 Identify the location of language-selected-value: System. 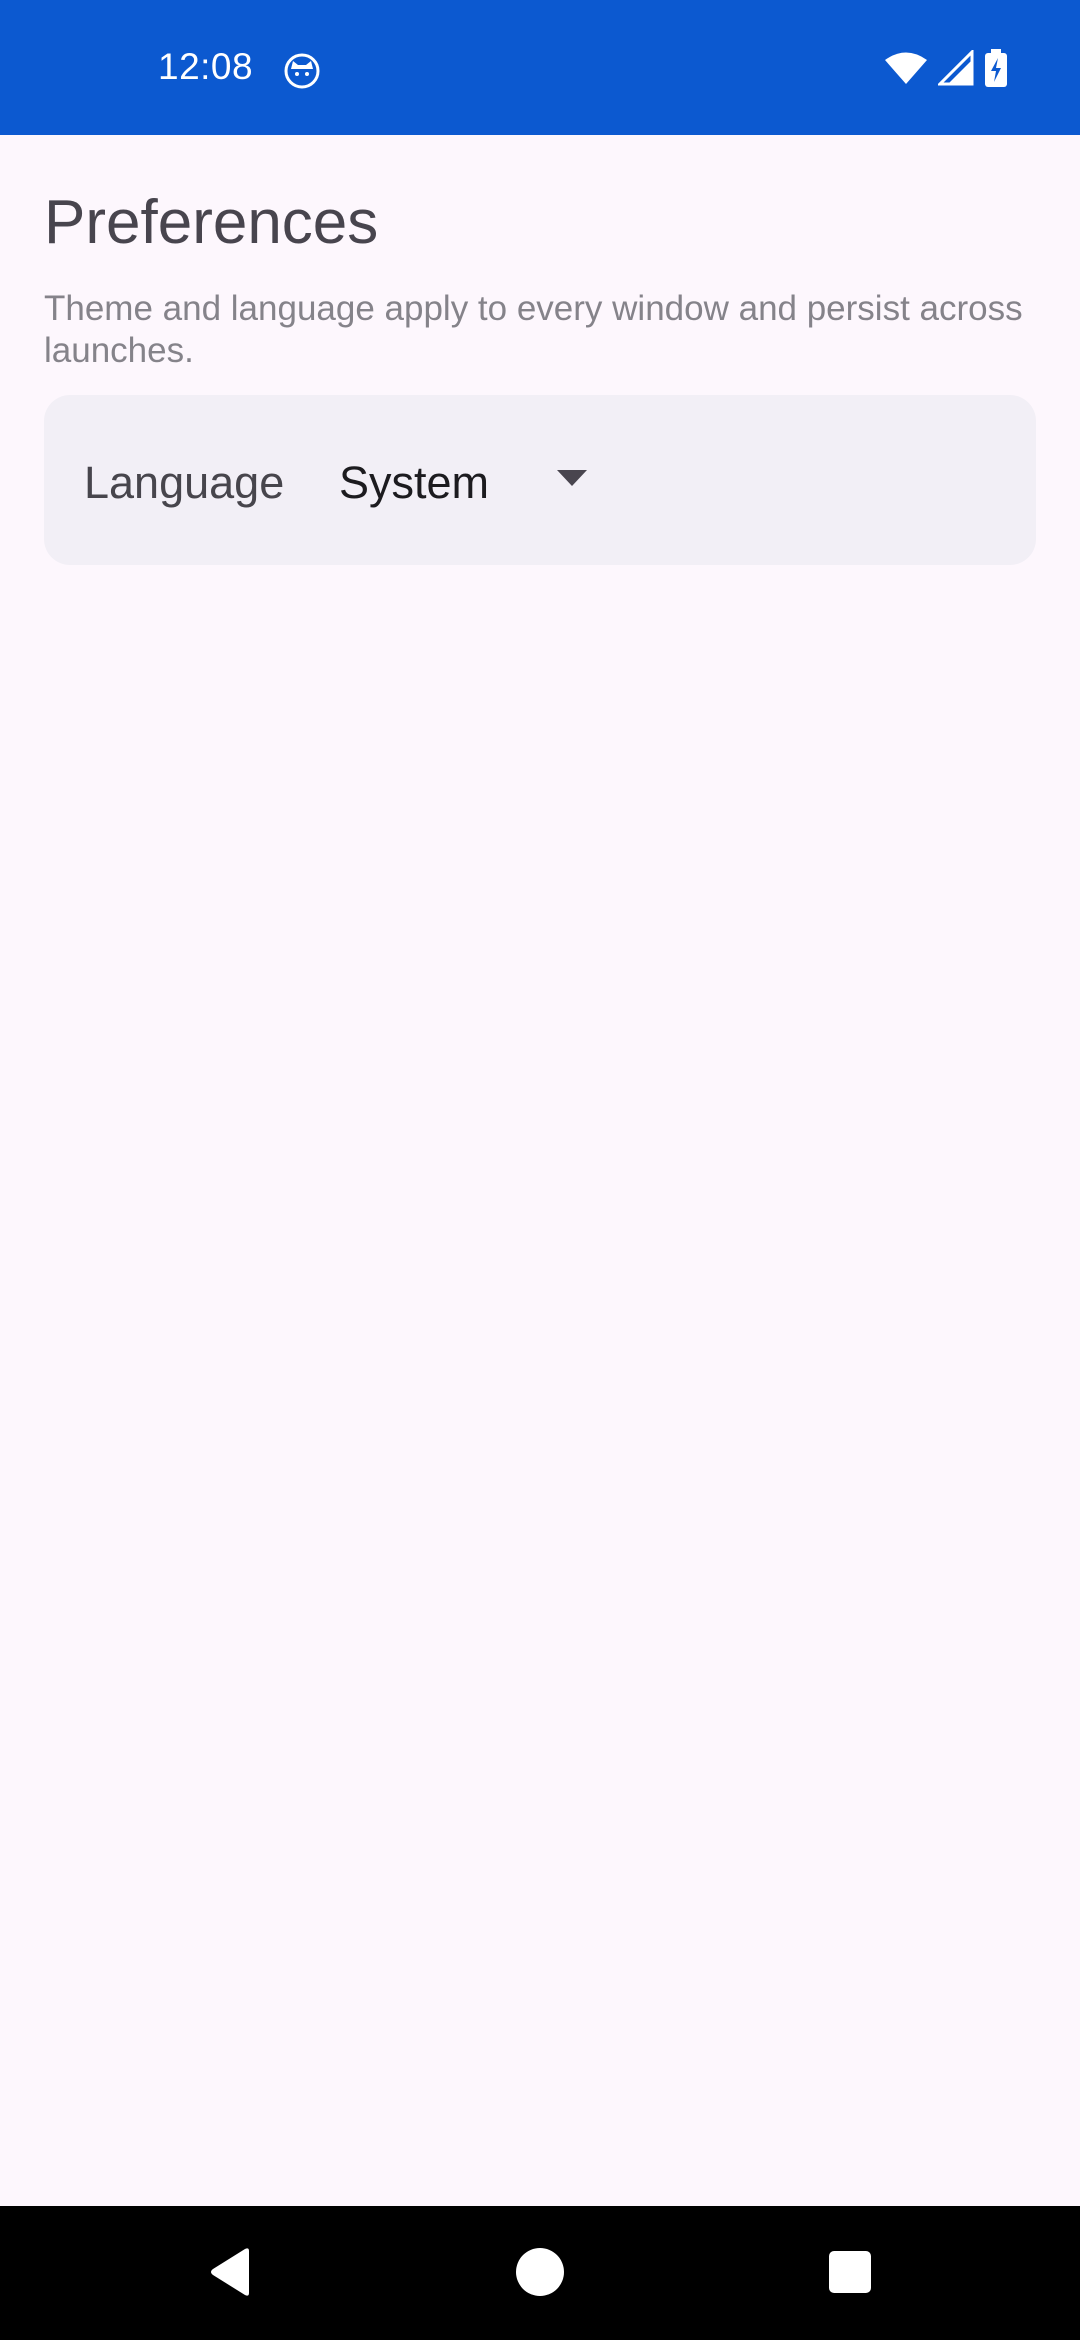
(414, 482).